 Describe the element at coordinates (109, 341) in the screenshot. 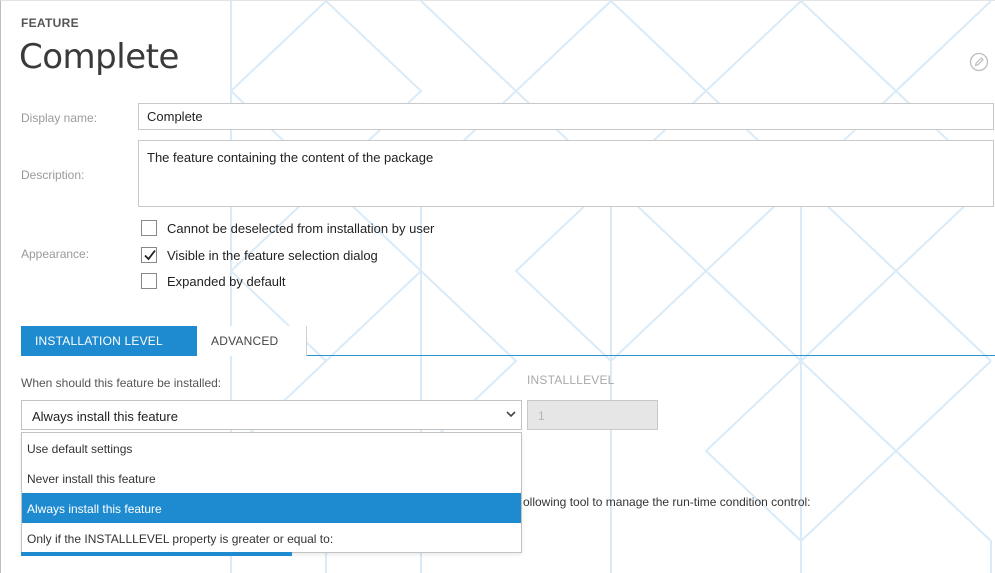

I see `tab-installation-level: INSTALLATION LEVEL` at that location.